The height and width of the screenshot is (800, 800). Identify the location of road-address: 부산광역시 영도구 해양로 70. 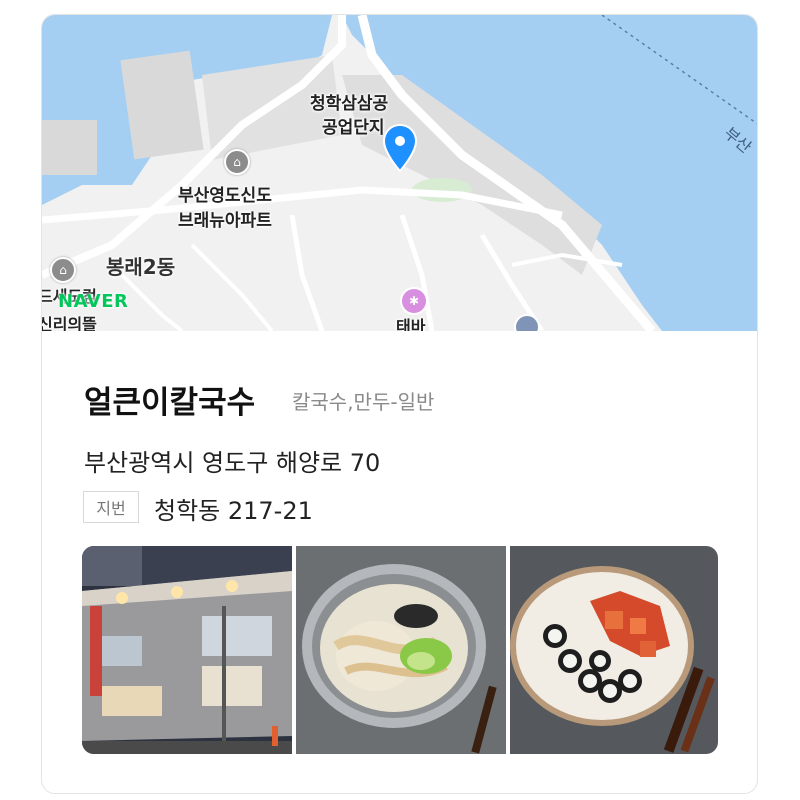
(232, 463).